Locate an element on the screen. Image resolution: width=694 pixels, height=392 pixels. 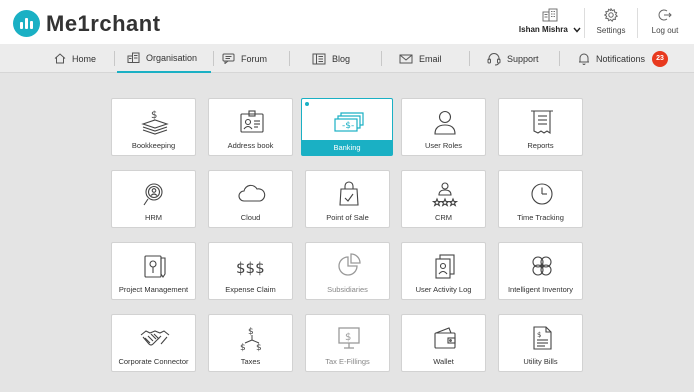
monitor-dollar-icon: $ is located at coordinates (348, 338).